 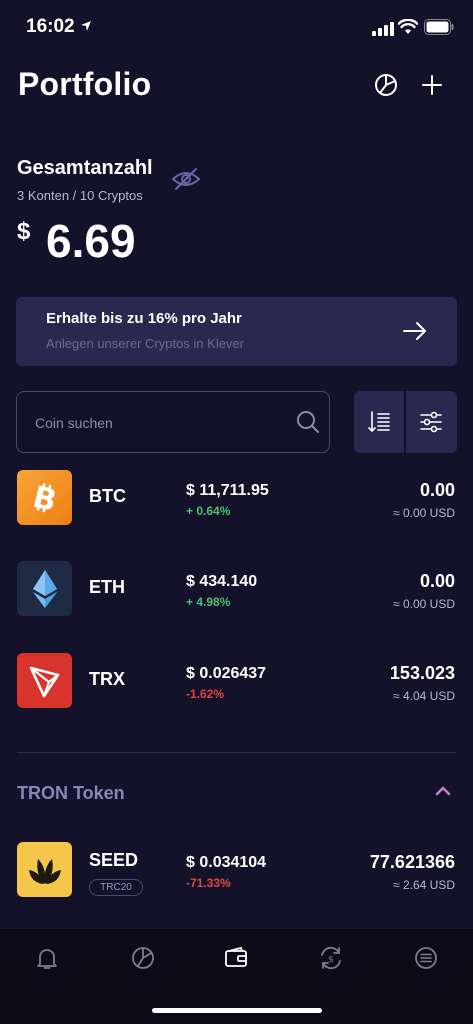 I want to click on sort-button, so click(x=379, y=422).